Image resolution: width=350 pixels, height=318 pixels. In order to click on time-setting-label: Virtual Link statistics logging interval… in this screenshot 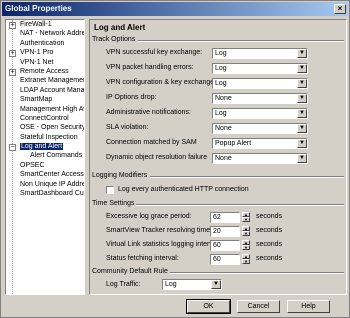, I will do `click(163, 244)`.